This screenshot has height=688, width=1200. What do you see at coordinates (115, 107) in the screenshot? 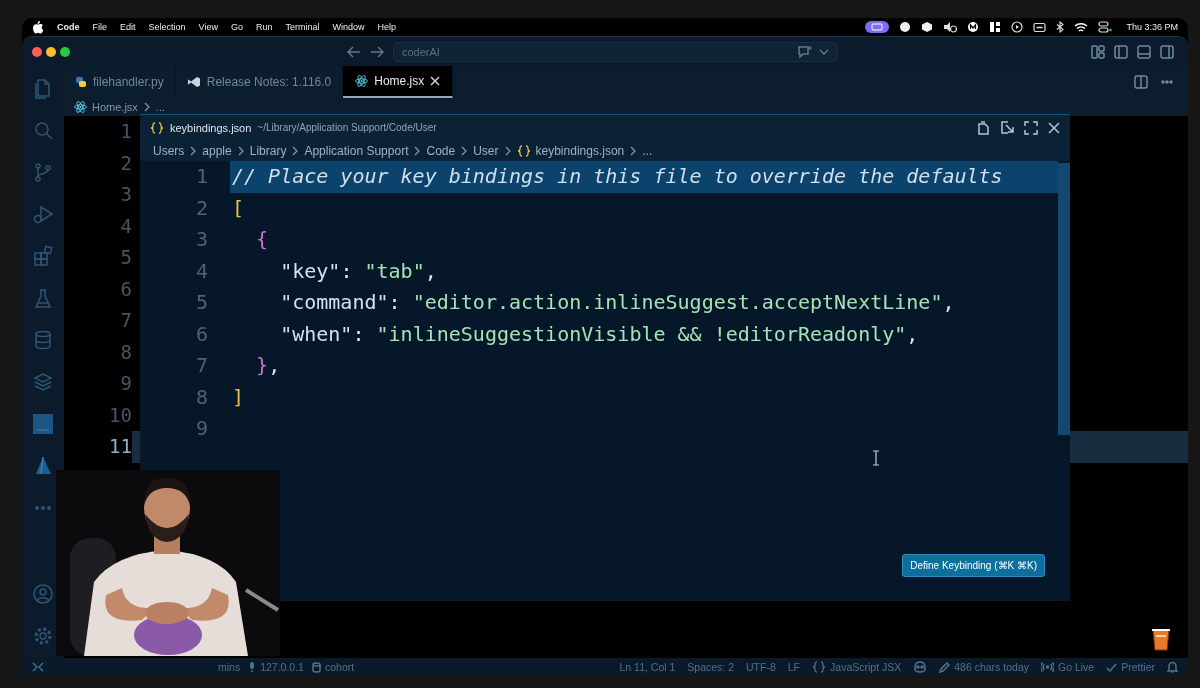
I see `breadcrumb-item: Home.jsx` at bounding box center [115, 107].